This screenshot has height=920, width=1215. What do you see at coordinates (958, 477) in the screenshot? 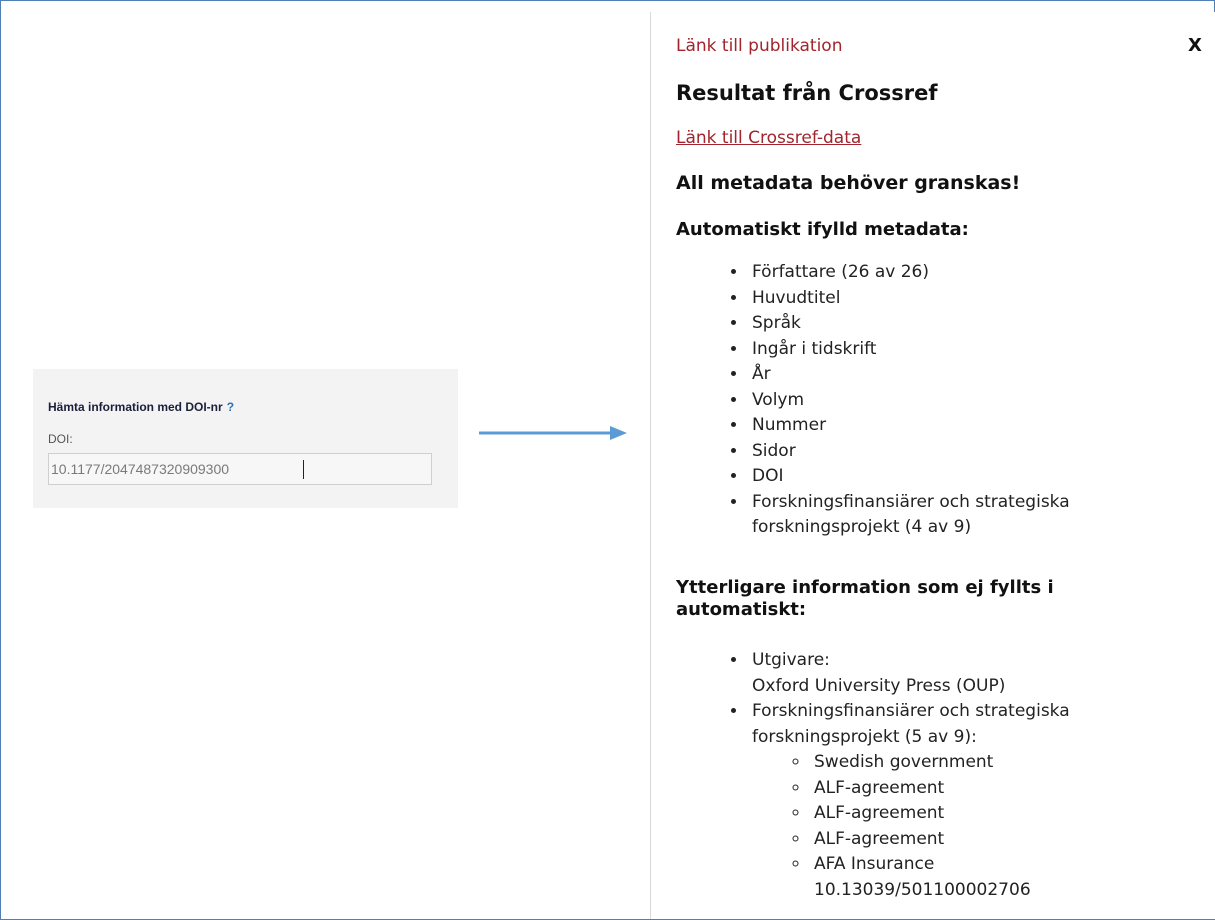
I see `list-item: DOI` at bounding box center [958, 477].